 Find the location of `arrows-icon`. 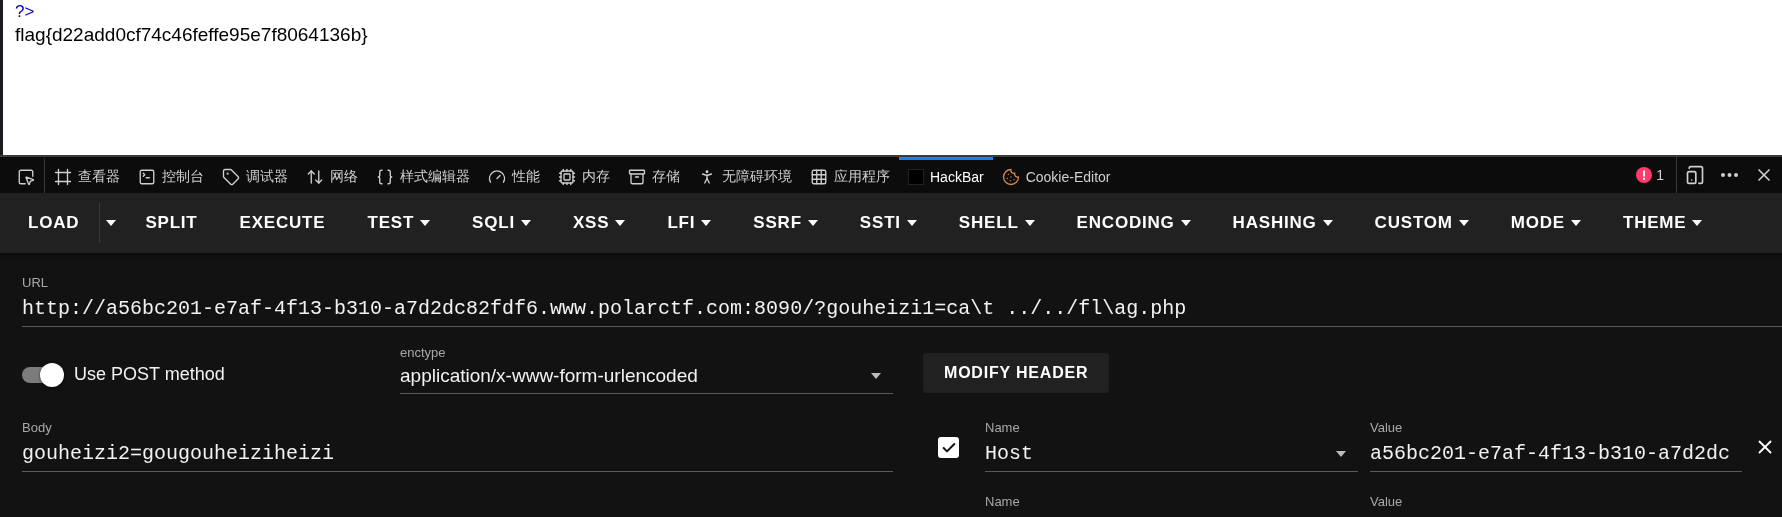

arrows-icon is located at coordinates (315, 176).